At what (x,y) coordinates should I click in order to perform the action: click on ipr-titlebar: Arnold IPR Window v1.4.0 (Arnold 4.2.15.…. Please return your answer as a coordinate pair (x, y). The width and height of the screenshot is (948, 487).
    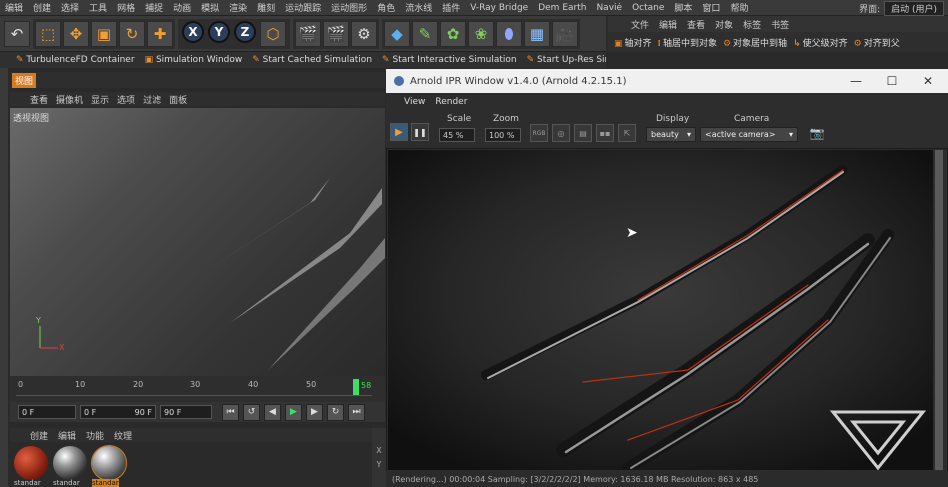
    Looking at the image, I should click on (667, 81).